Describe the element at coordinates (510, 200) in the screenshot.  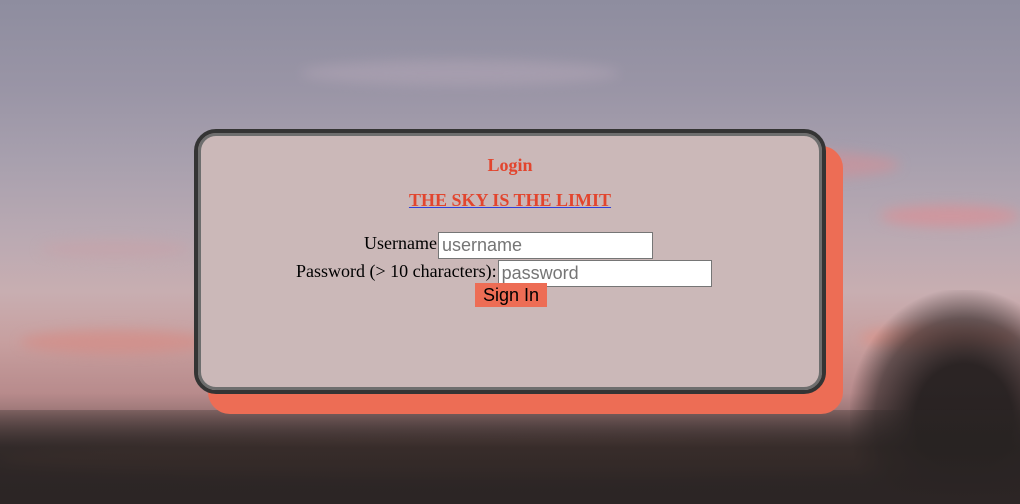
I see `sky-limit-link: THE SKY IS THE LIMIT` at that location.